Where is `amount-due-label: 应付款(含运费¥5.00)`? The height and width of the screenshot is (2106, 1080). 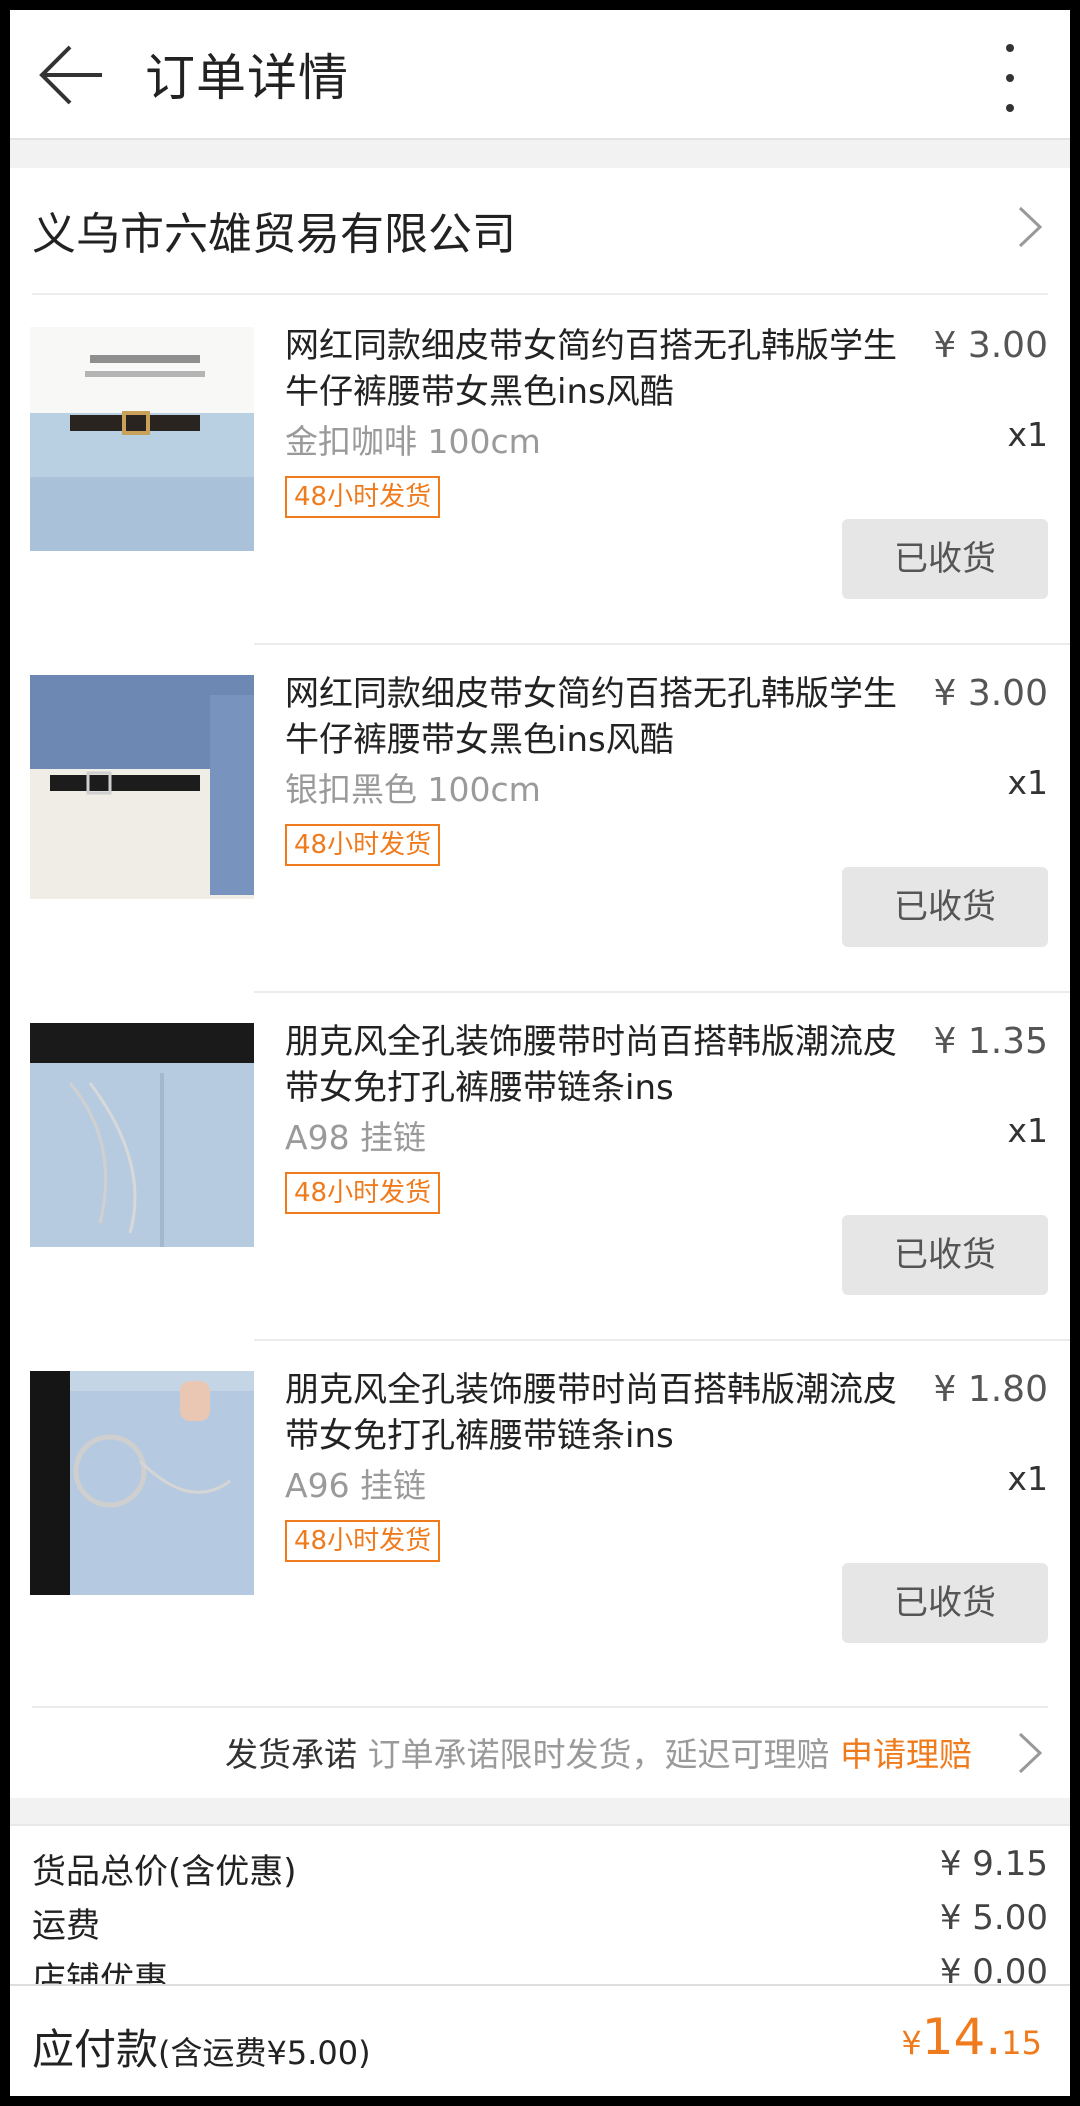
amount-due-label: 应付款(含运费¥5.00) is located at coordinates (201, 2046).